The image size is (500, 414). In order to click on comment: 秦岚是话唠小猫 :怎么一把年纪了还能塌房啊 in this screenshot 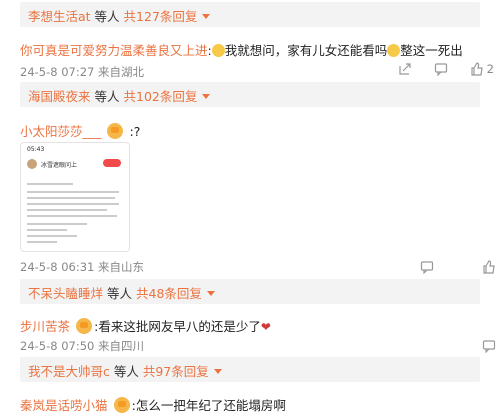, I will do `click(153, 404)`.